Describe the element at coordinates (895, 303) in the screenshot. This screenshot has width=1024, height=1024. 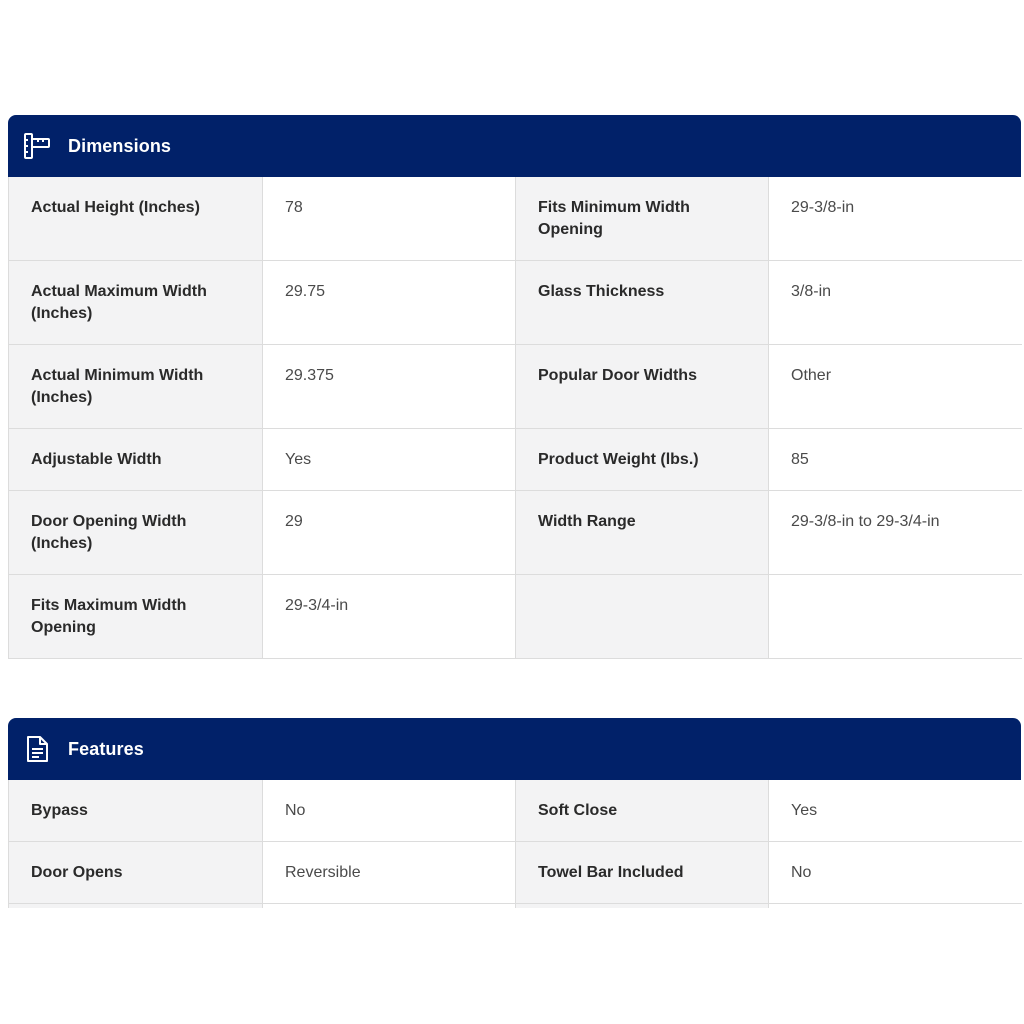
I see `spec-value: 3/8-in` at that location.